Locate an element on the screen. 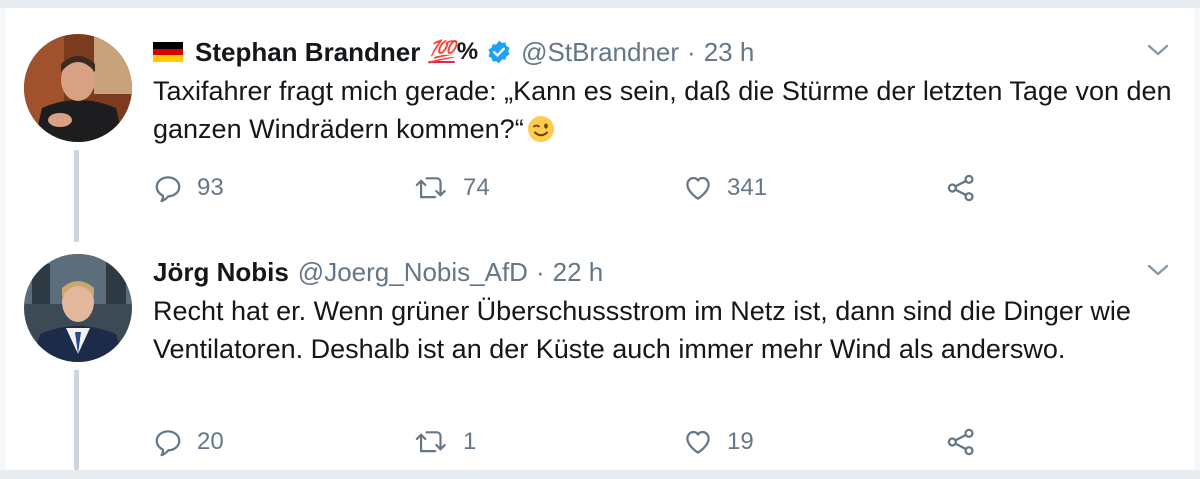 This screenshot has width=1200, height=479. retweet-button: 74 is located at coordinates (452, 188).